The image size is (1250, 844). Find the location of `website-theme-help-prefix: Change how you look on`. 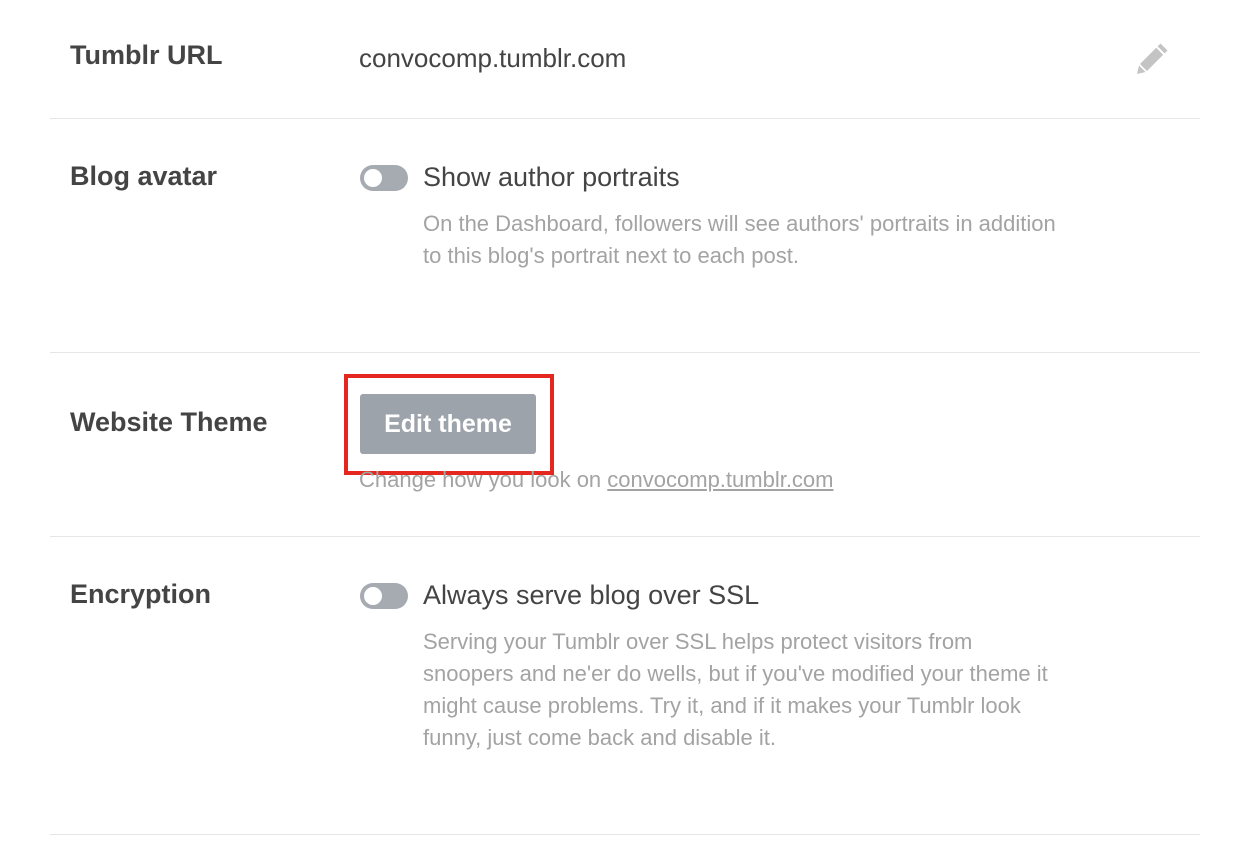

website-theme-help-prefix: Change how you look on is located at coordinates (483, 479).